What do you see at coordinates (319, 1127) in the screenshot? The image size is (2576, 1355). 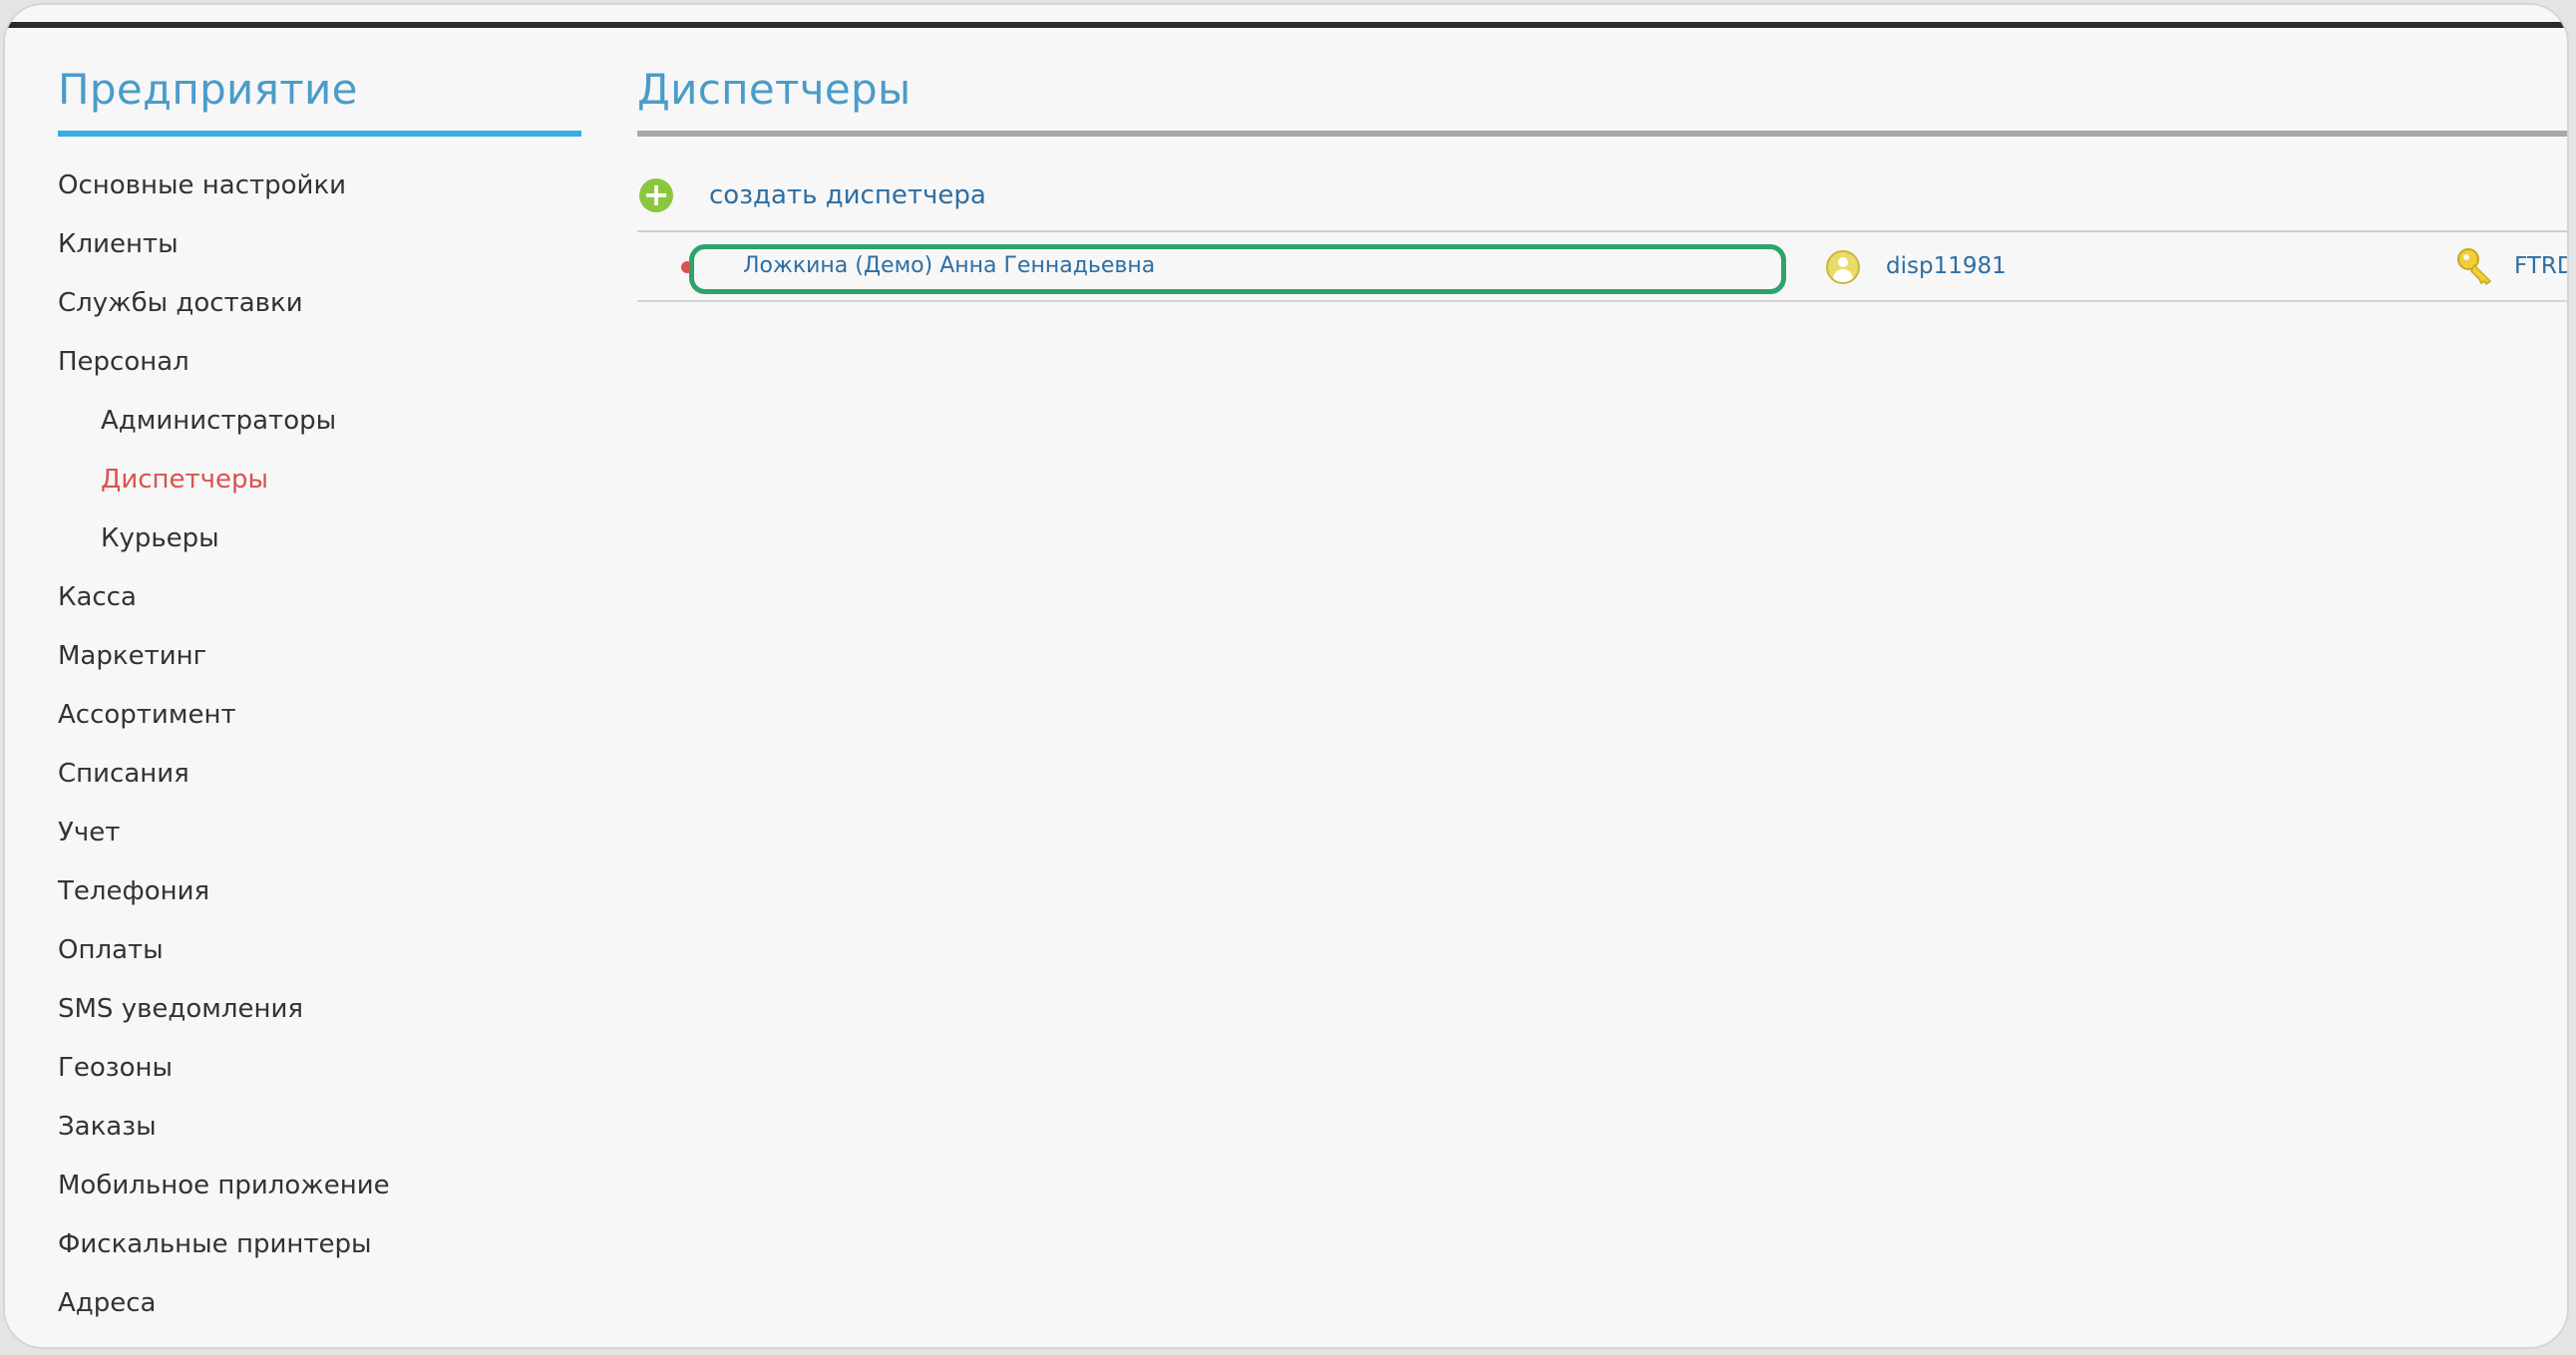 I see `sidebar-item-orders: Заказы` at bounding box center [319, 1127].